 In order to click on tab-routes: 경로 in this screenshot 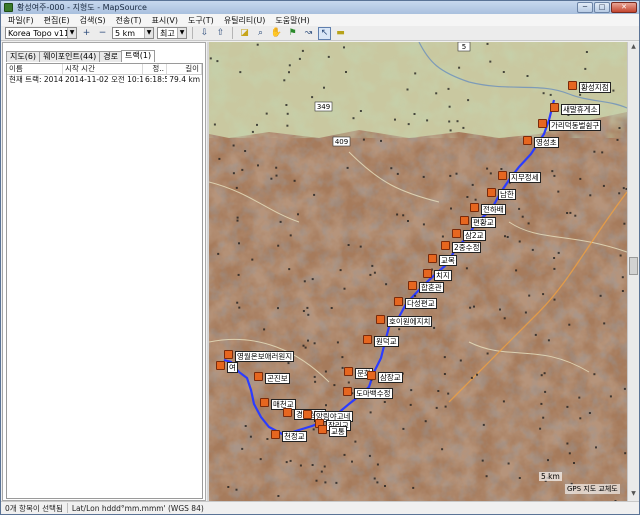, I will do `click(111, 56)`.